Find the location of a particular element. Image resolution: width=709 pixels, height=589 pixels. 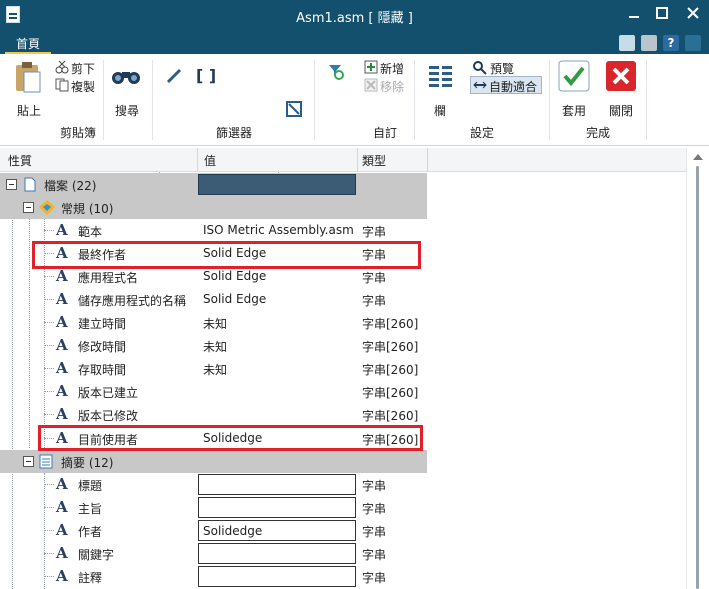

apply-label: 套用 is located at coordinates (574, 110).